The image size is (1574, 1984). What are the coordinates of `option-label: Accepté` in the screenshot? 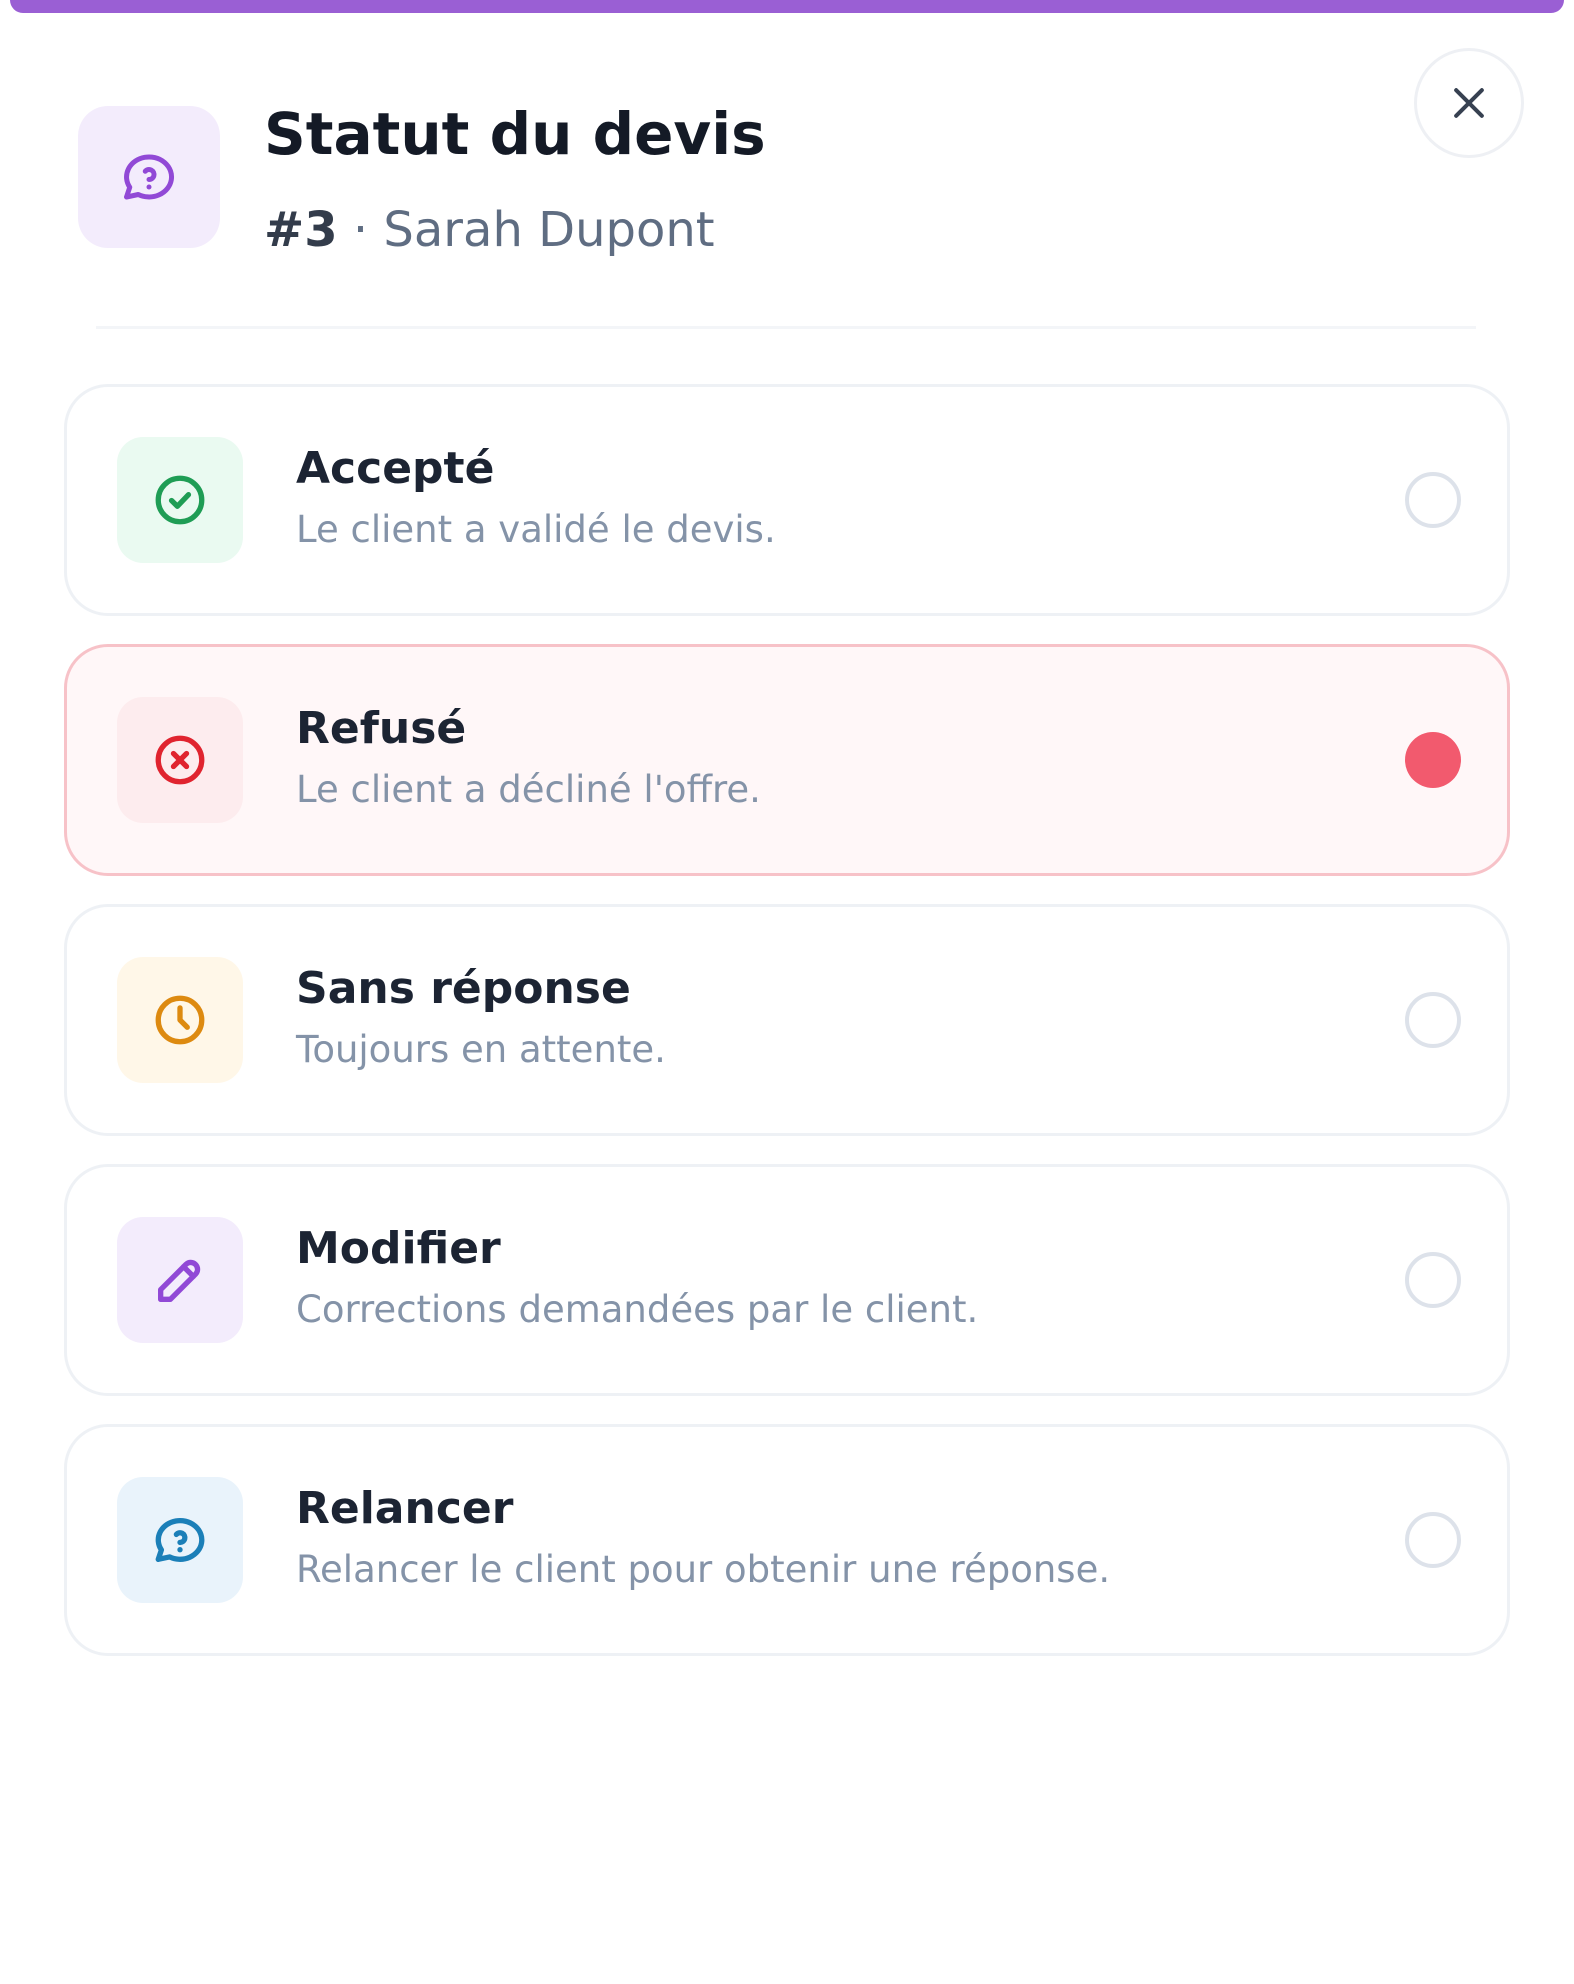 It's located at (395, 468).